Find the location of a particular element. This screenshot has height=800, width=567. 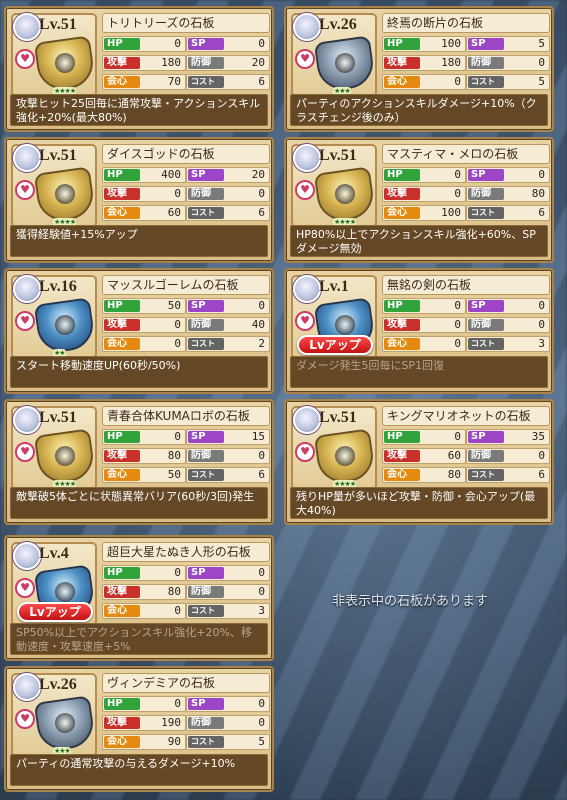

defense-stat: 防御 20 is located at coordinates (228, 63).